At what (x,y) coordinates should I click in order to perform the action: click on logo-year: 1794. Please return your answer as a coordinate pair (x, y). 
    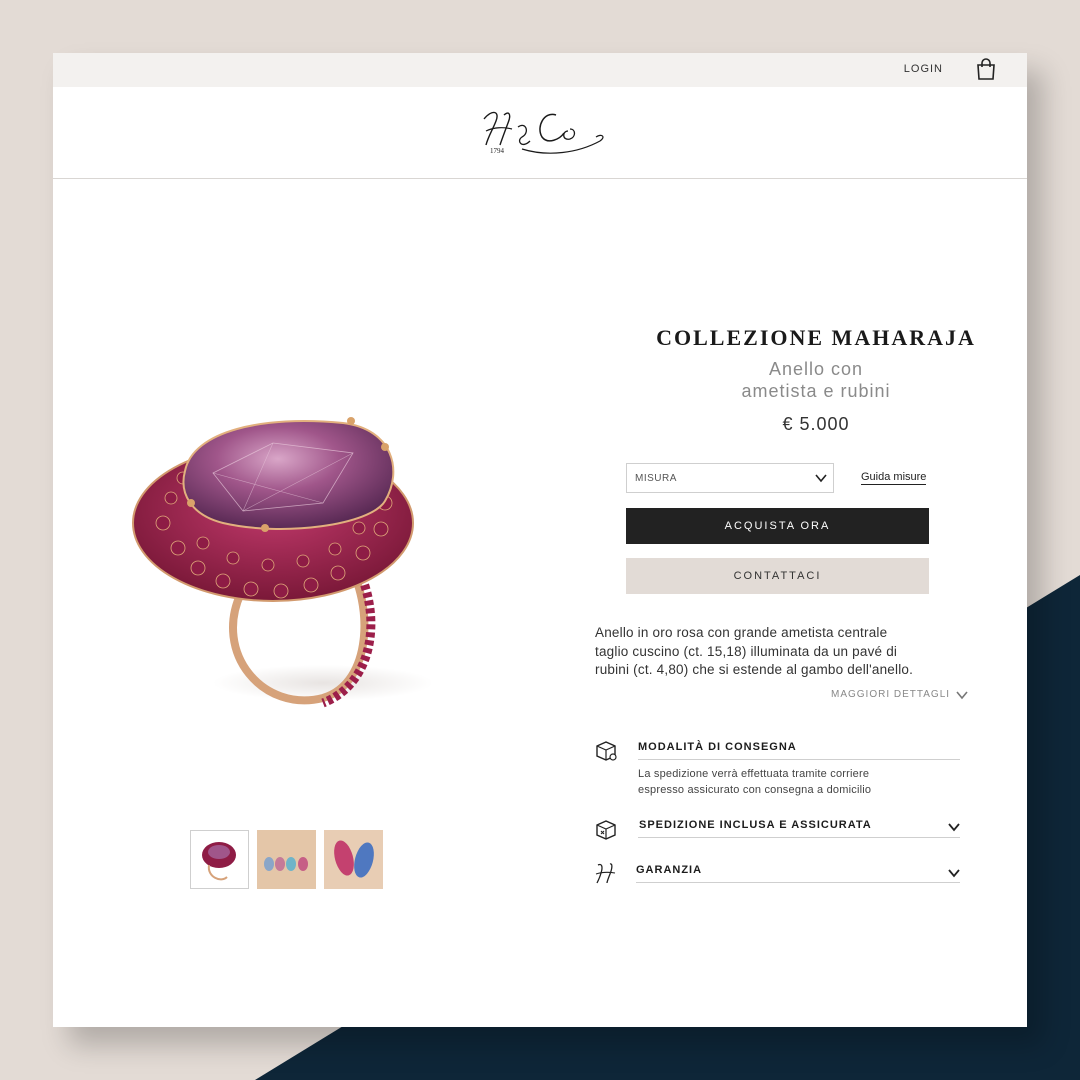
    Looking at the image, I should click on (497, 151).